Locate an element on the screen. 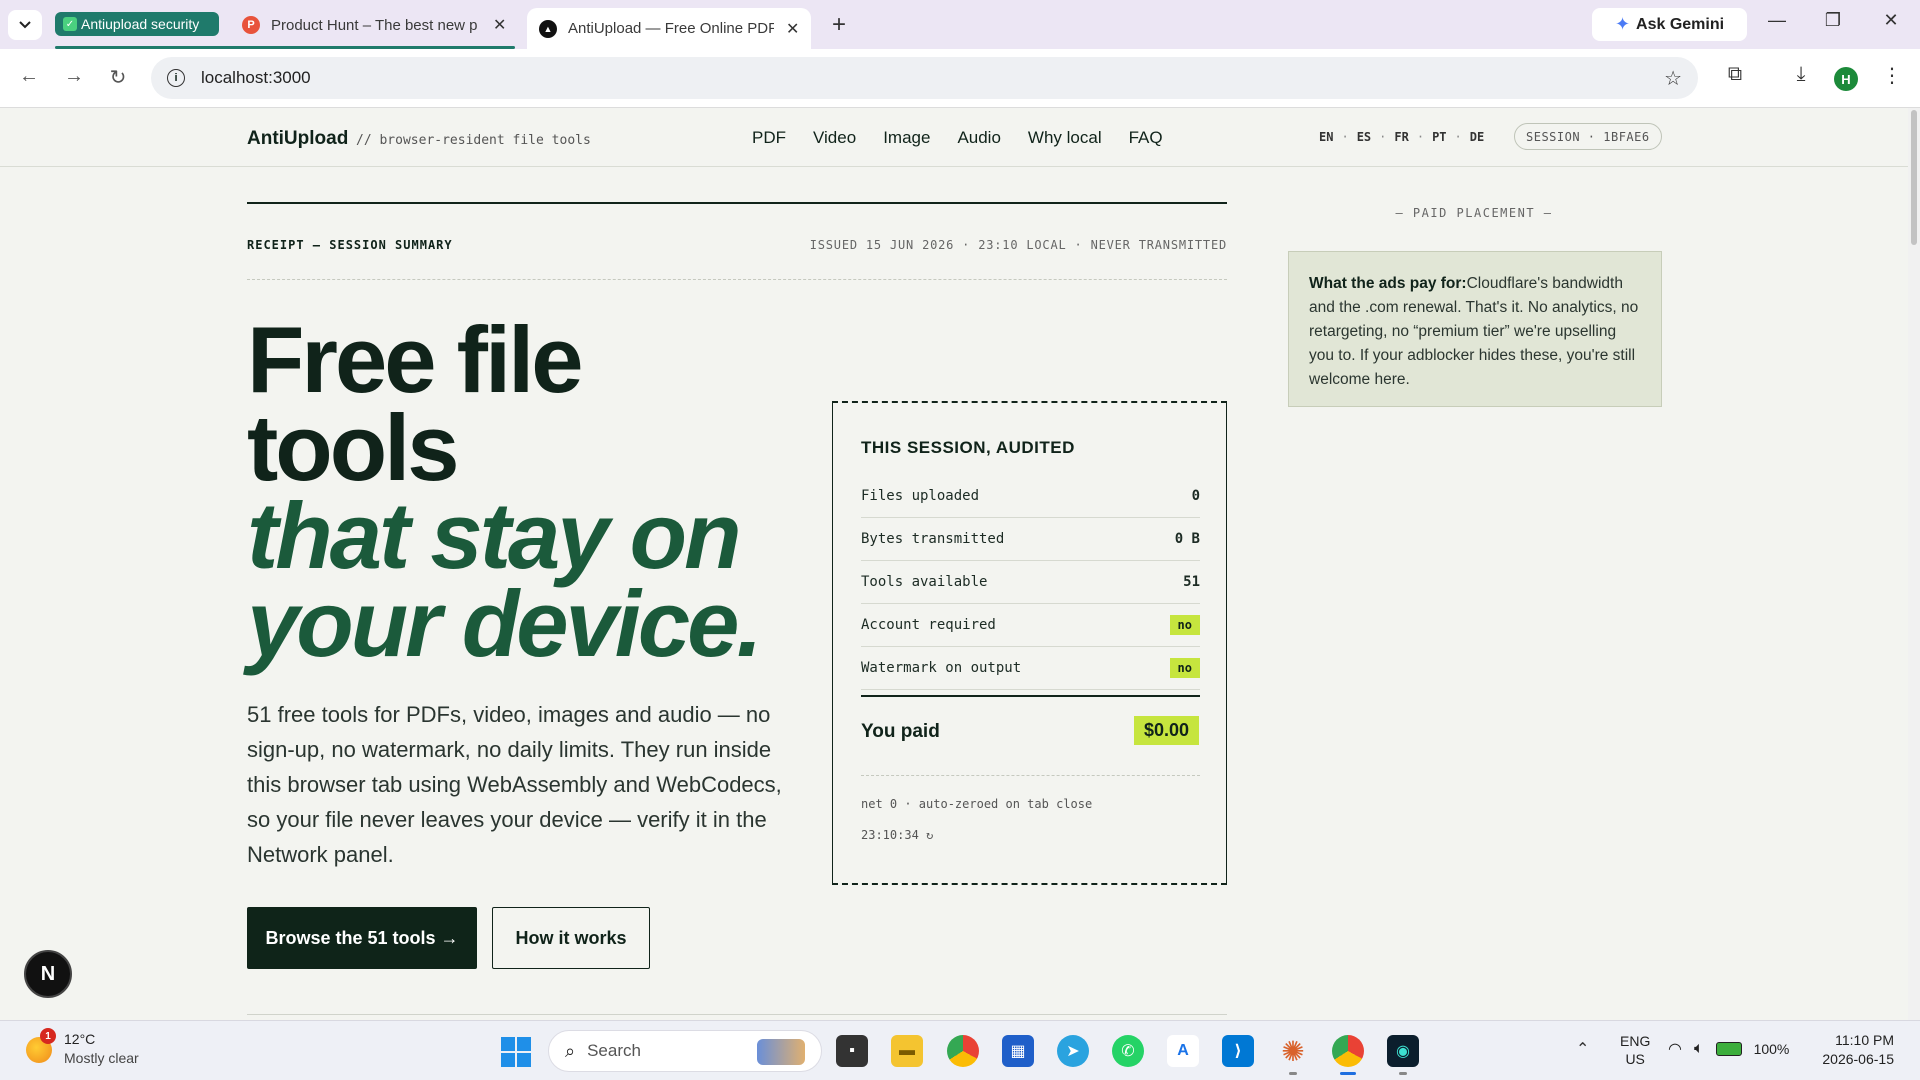  kebab-menu-icon: ⋮ is located at coordinates (1892, 75).